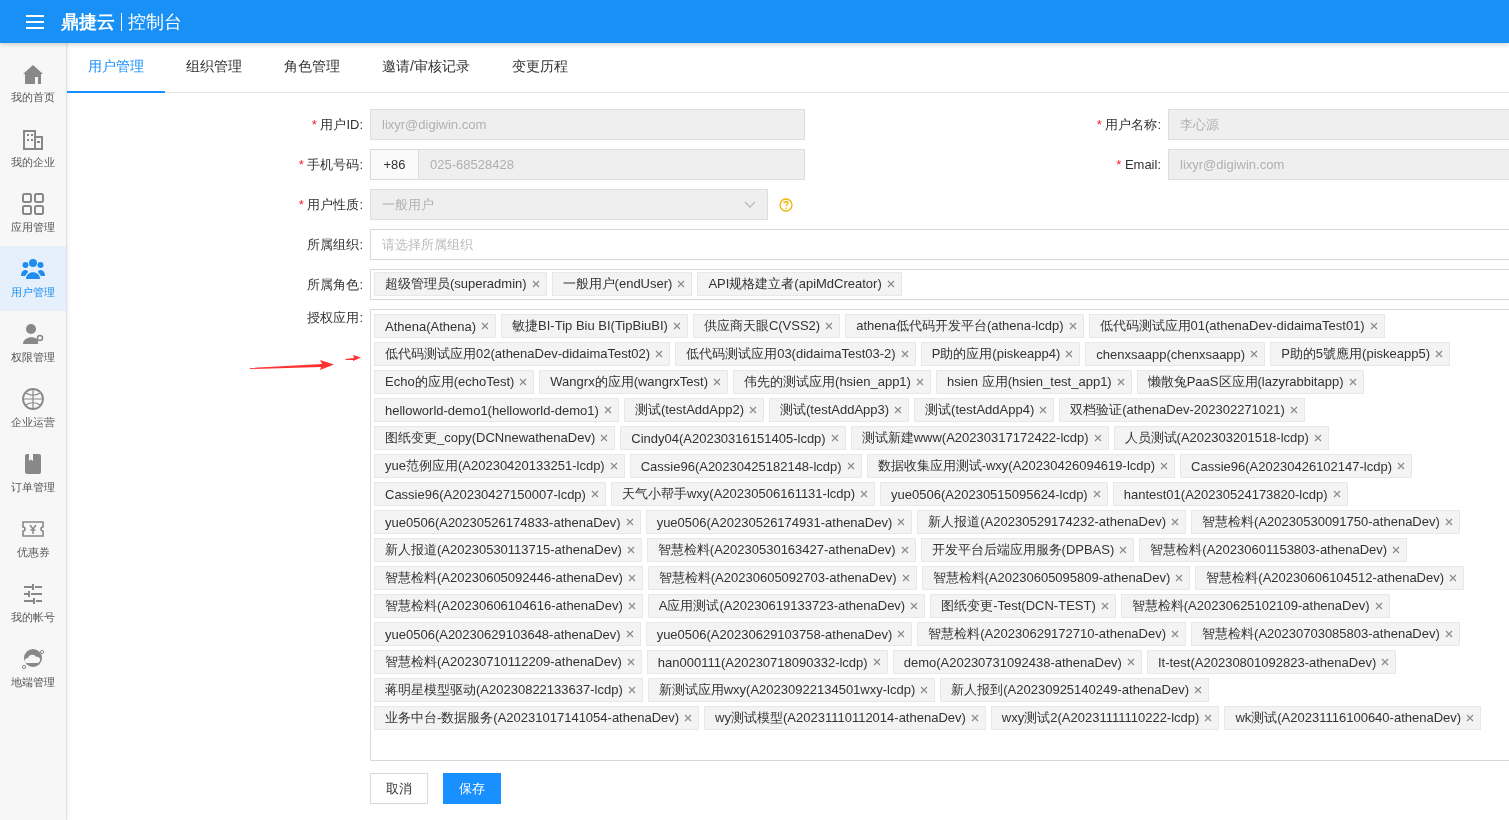 The height and width of the screenshot is (820, 1509). I want to click on role-select: 超级管理员(superadmin) 一般用户(endUser) API规格建立者(apiMdCreator), so click(939, 284).